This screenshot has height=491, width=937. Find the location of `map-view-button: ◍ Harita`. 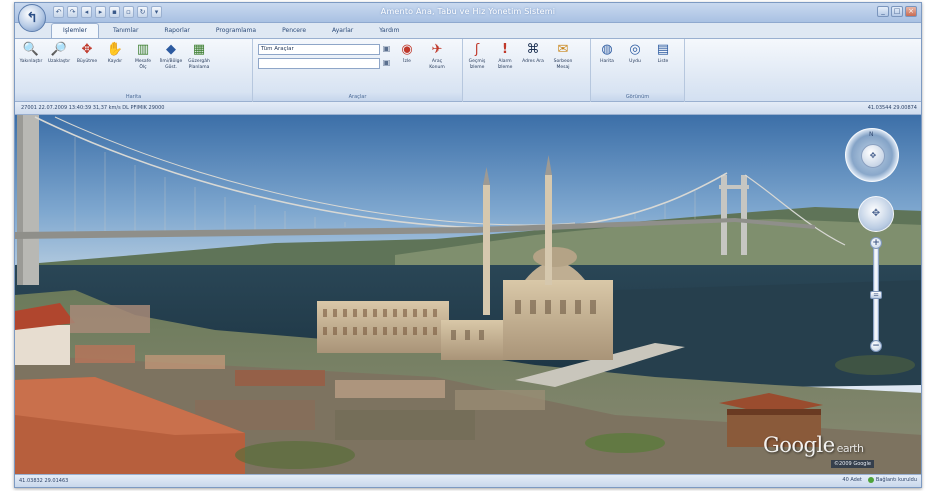

map-view-button: ◍ Harita is located at coordinates (607, 53).